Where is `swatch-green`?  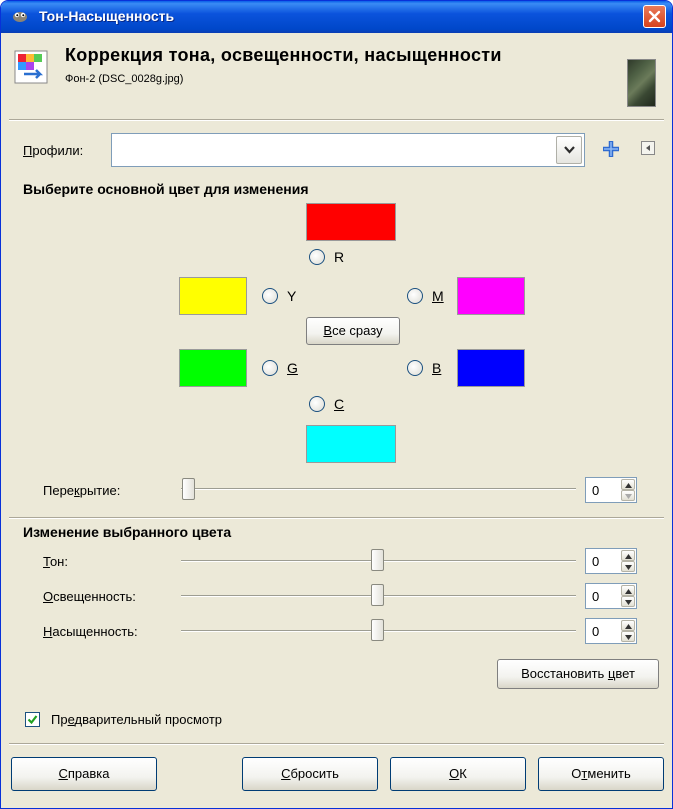 swatch-green is located at coordinates (213, 368).